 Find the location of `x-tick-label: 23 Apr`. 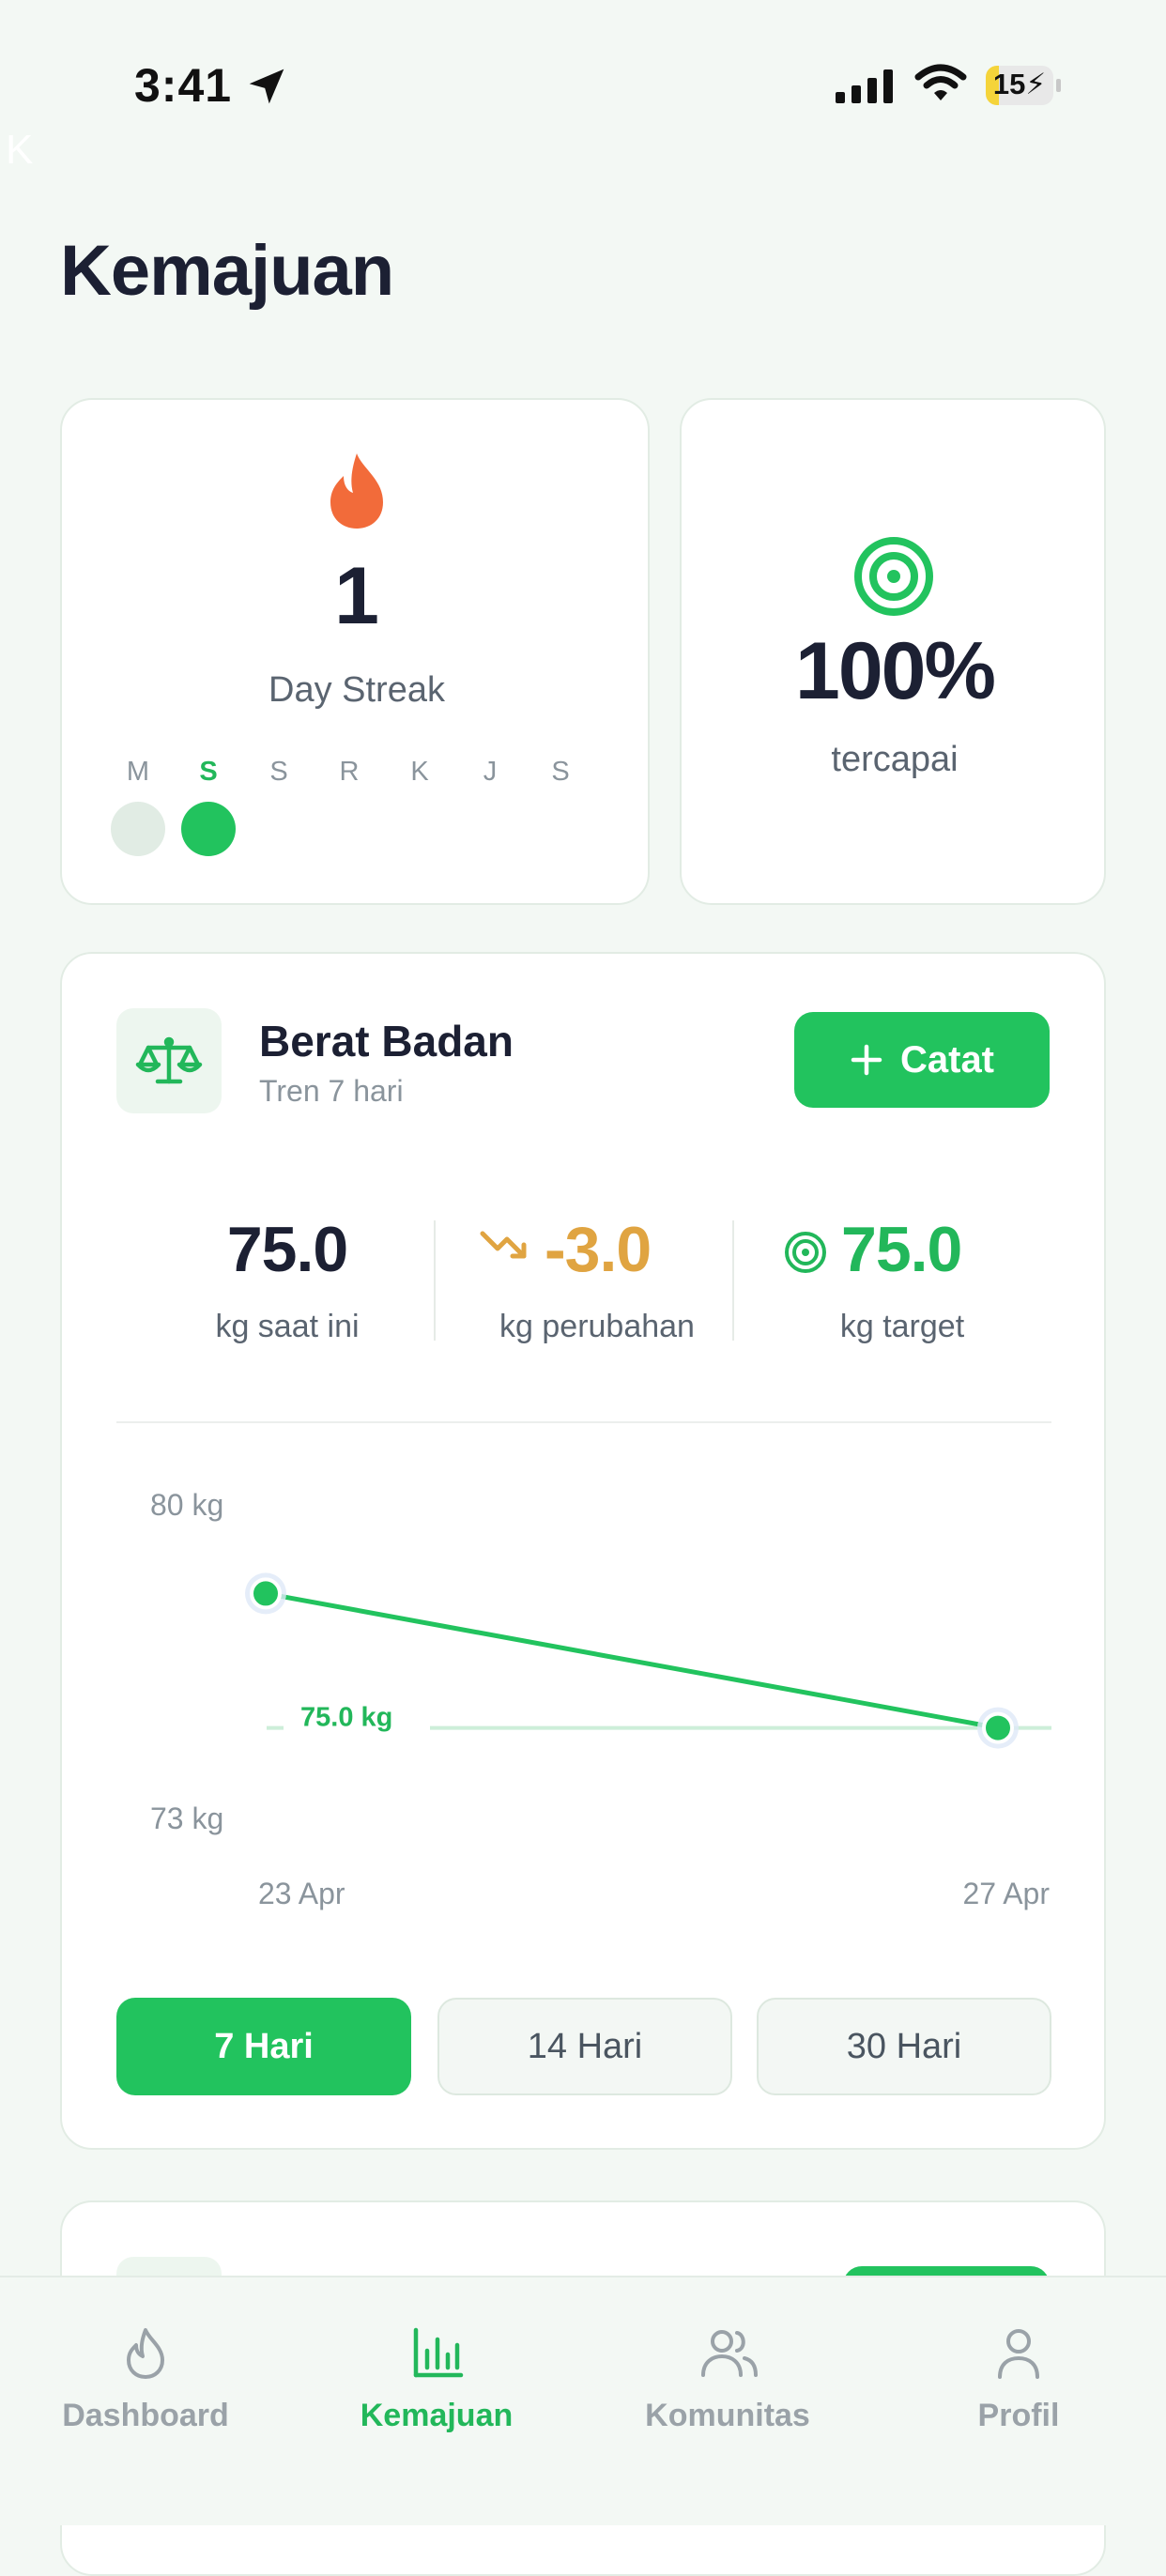

x-tick-label: 23 Apr is located at coordinates (301, 1894).